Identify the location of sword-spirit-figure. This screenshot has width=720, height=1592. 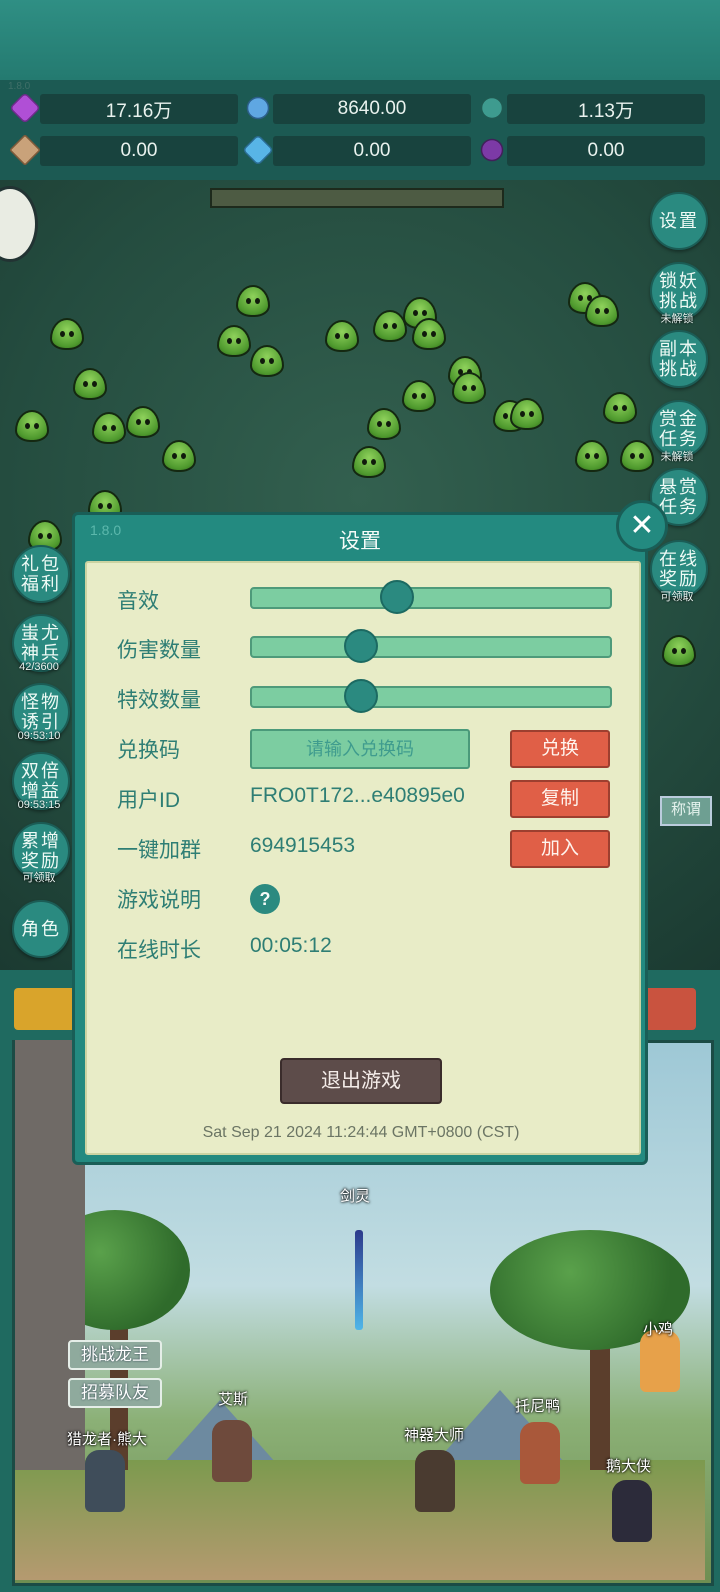
(359, 1280).